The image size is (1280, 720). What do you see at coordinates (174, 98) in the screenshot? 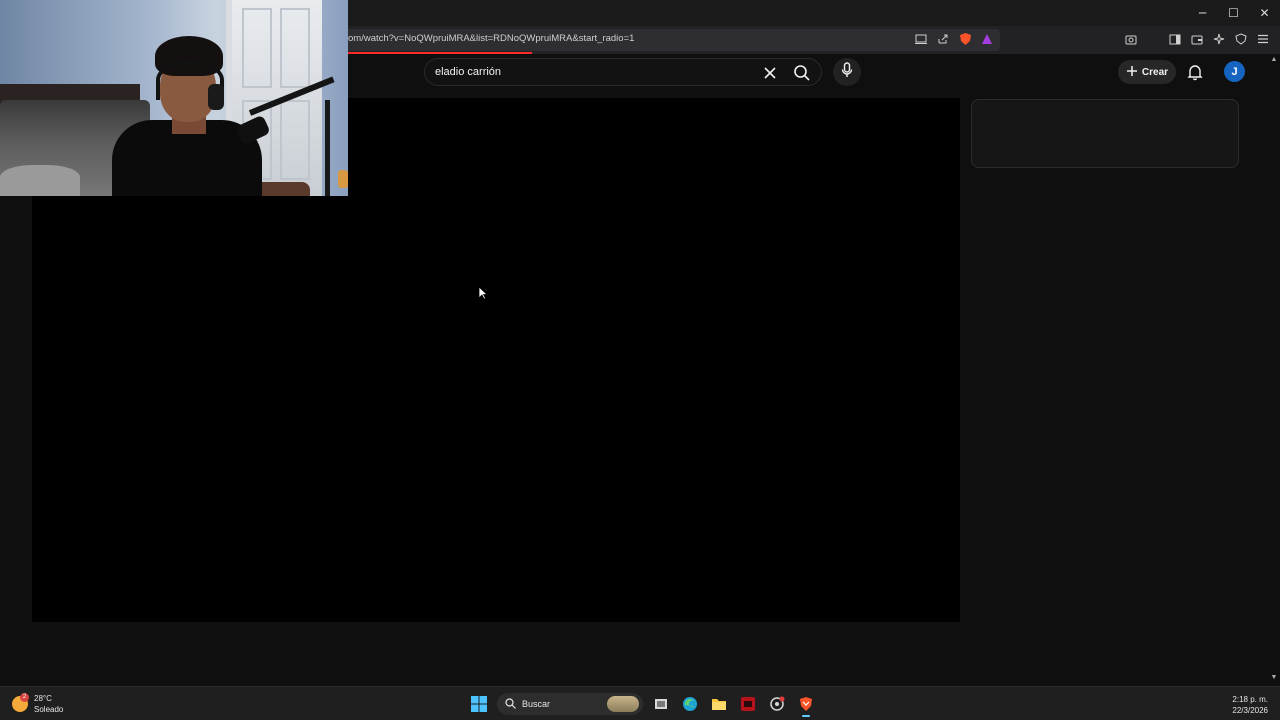
I see `webcam-overlay` at bounding box center [174, 98].